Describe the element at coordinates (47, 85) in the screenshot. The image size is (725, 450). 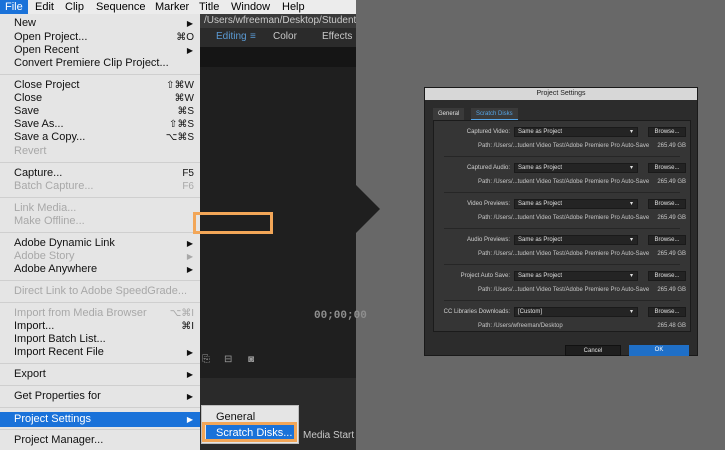
I see `menu-item-label: Close Project` at that location.